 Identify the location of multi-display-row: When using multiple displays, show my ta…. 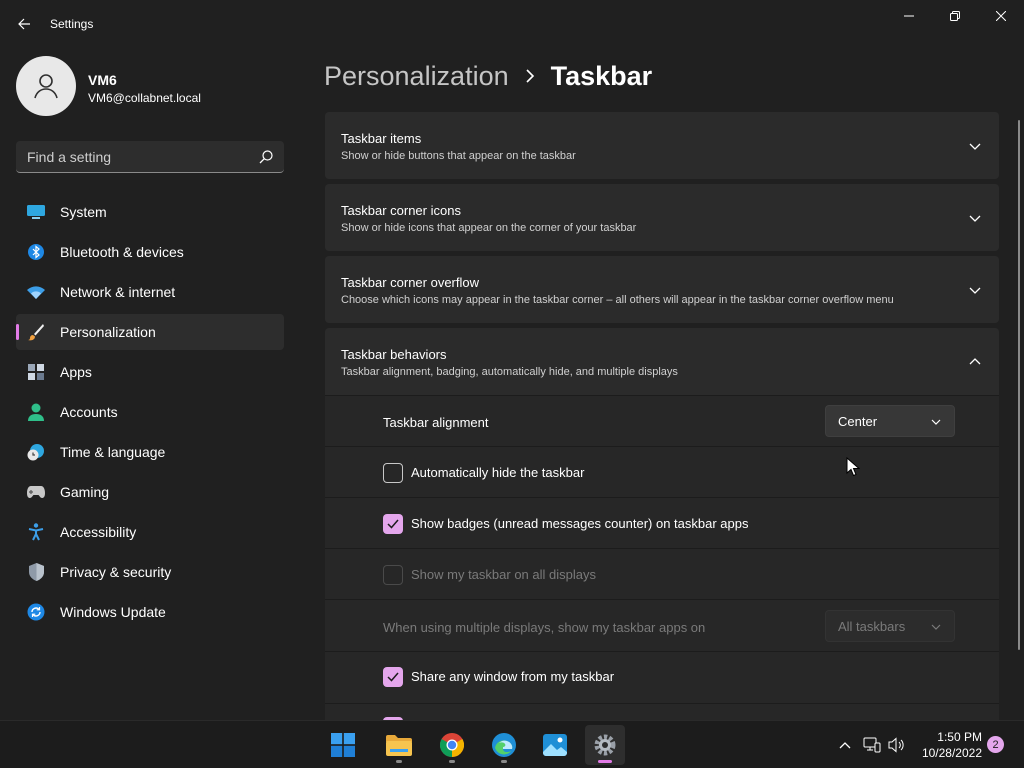
(662, 625).